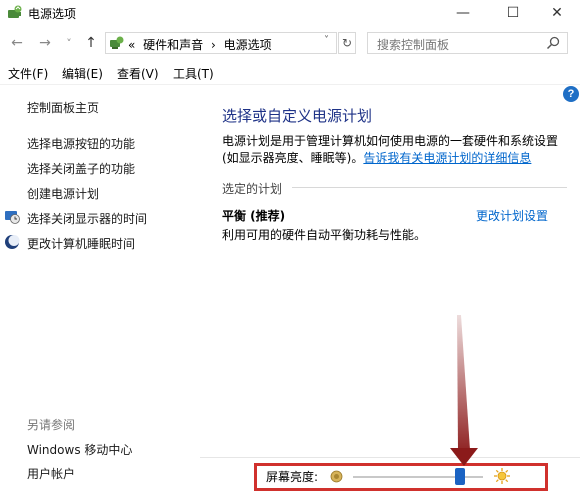 Image resolution: width=580 pixels, height=494 pixels. I want to click on recent-locations-button: ˅, so click(69, 43).